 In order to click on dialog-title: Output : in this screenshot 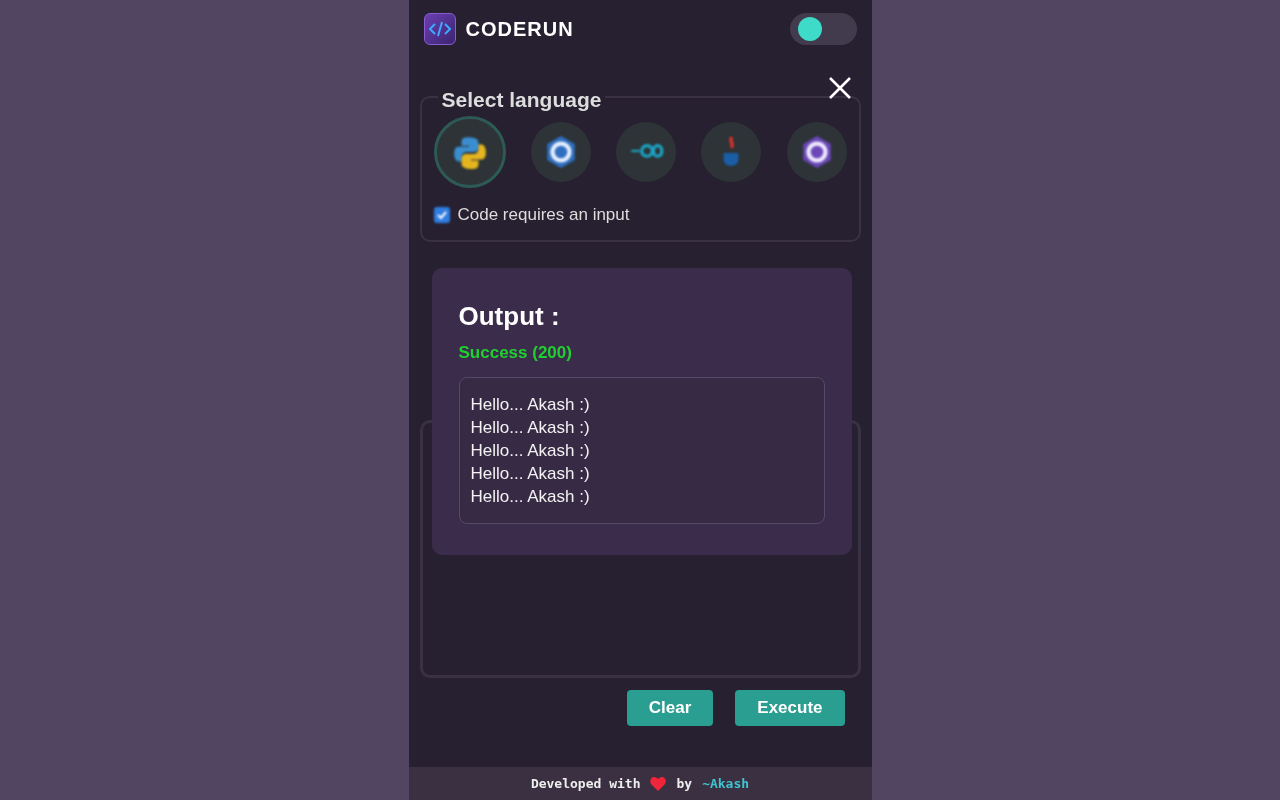, I will do `click(509, 316)`.